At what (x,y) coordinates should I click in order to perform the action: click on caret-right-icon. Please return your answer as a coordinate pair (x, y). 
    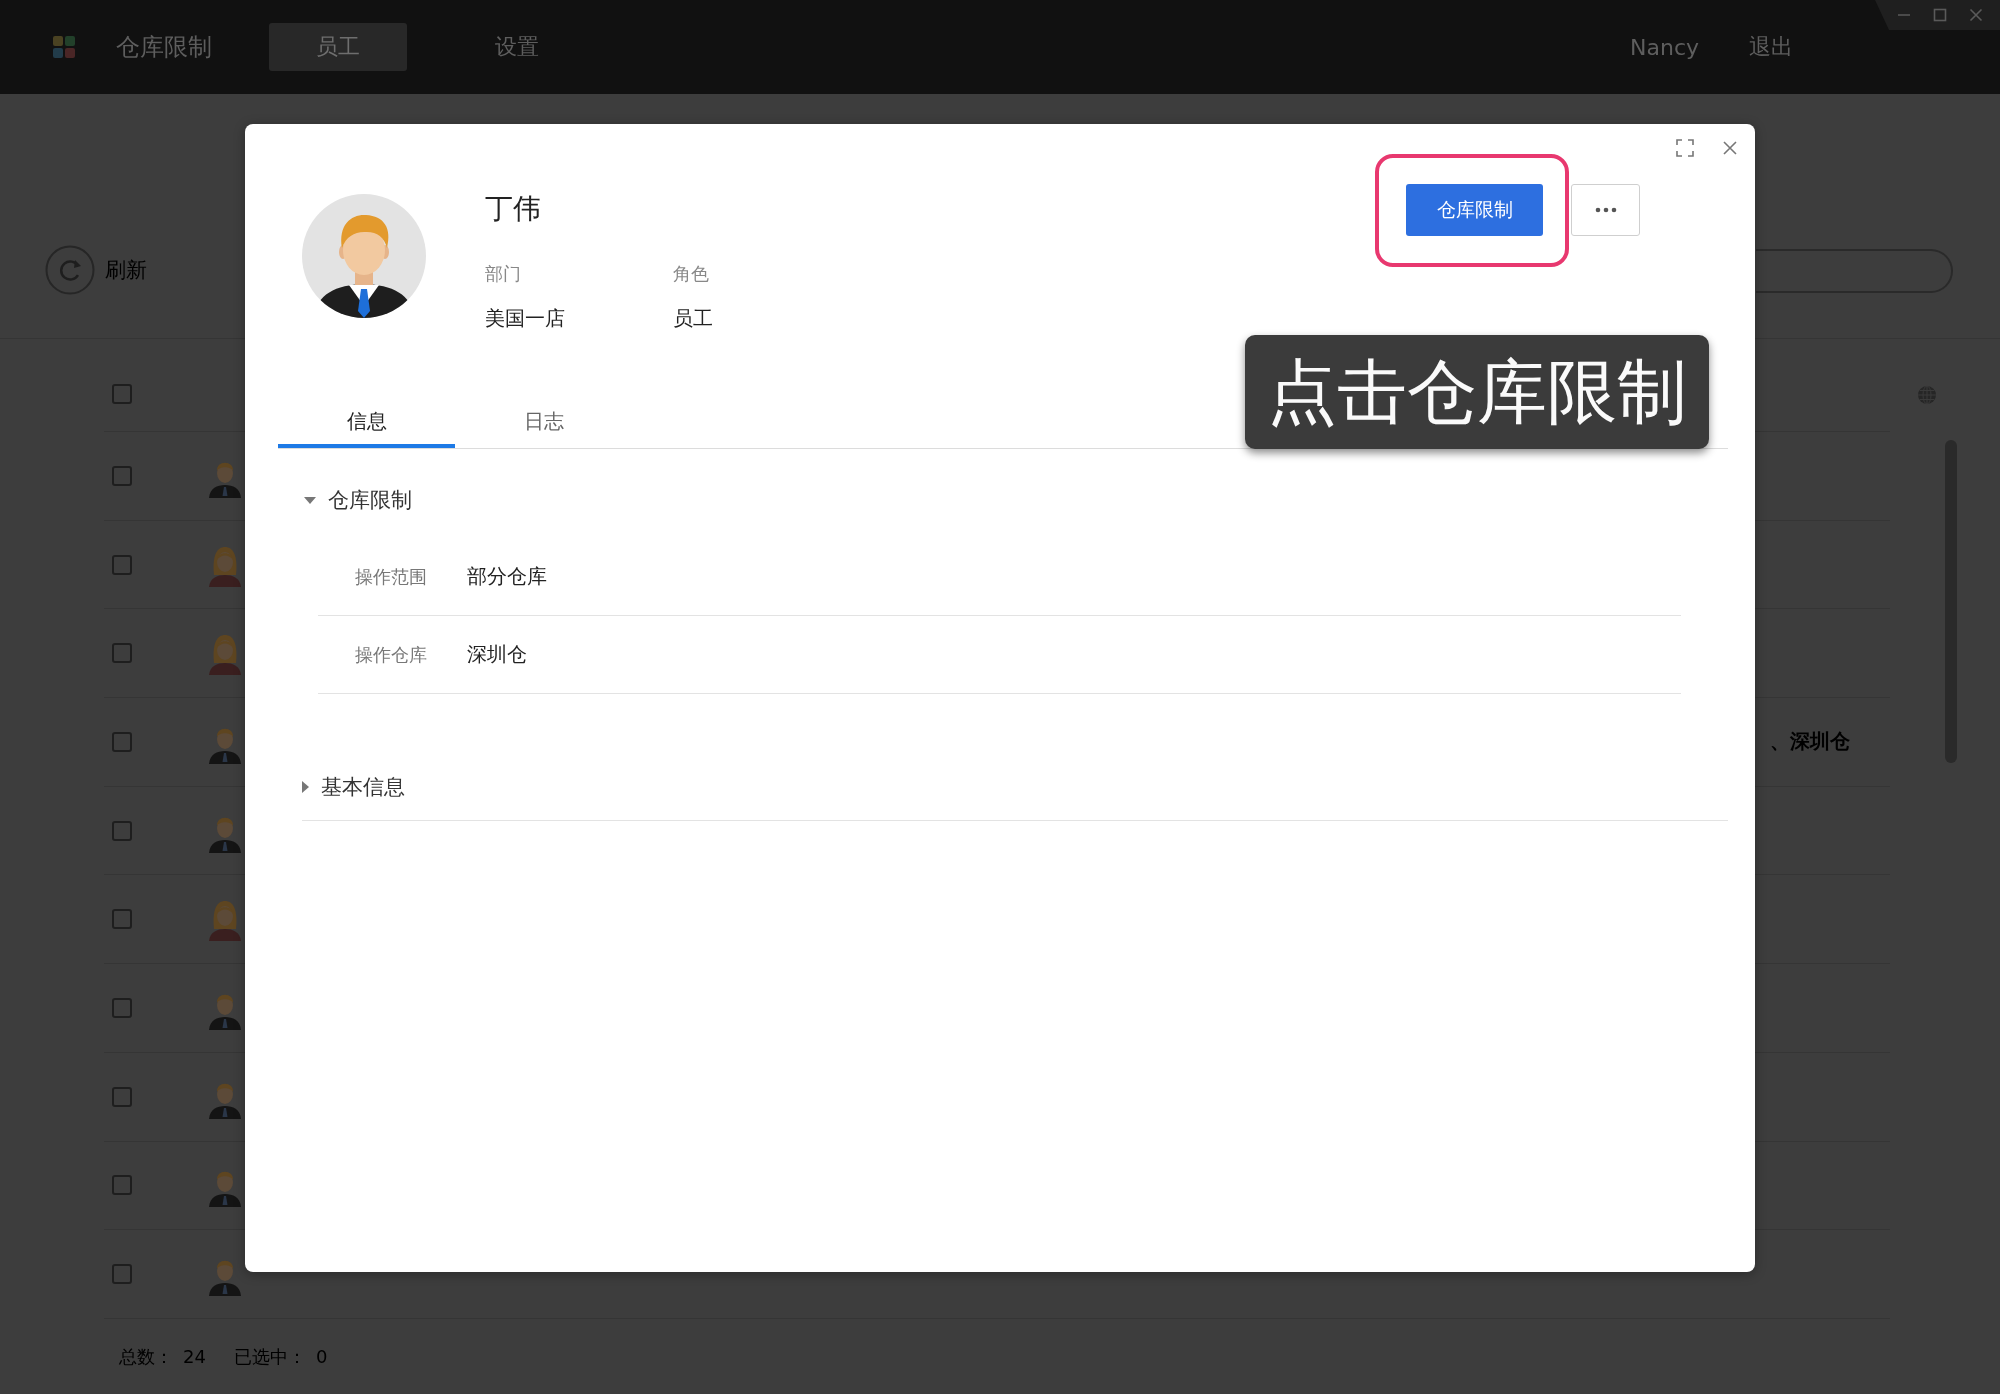
    Looking at the image, I should click on (305, 787).